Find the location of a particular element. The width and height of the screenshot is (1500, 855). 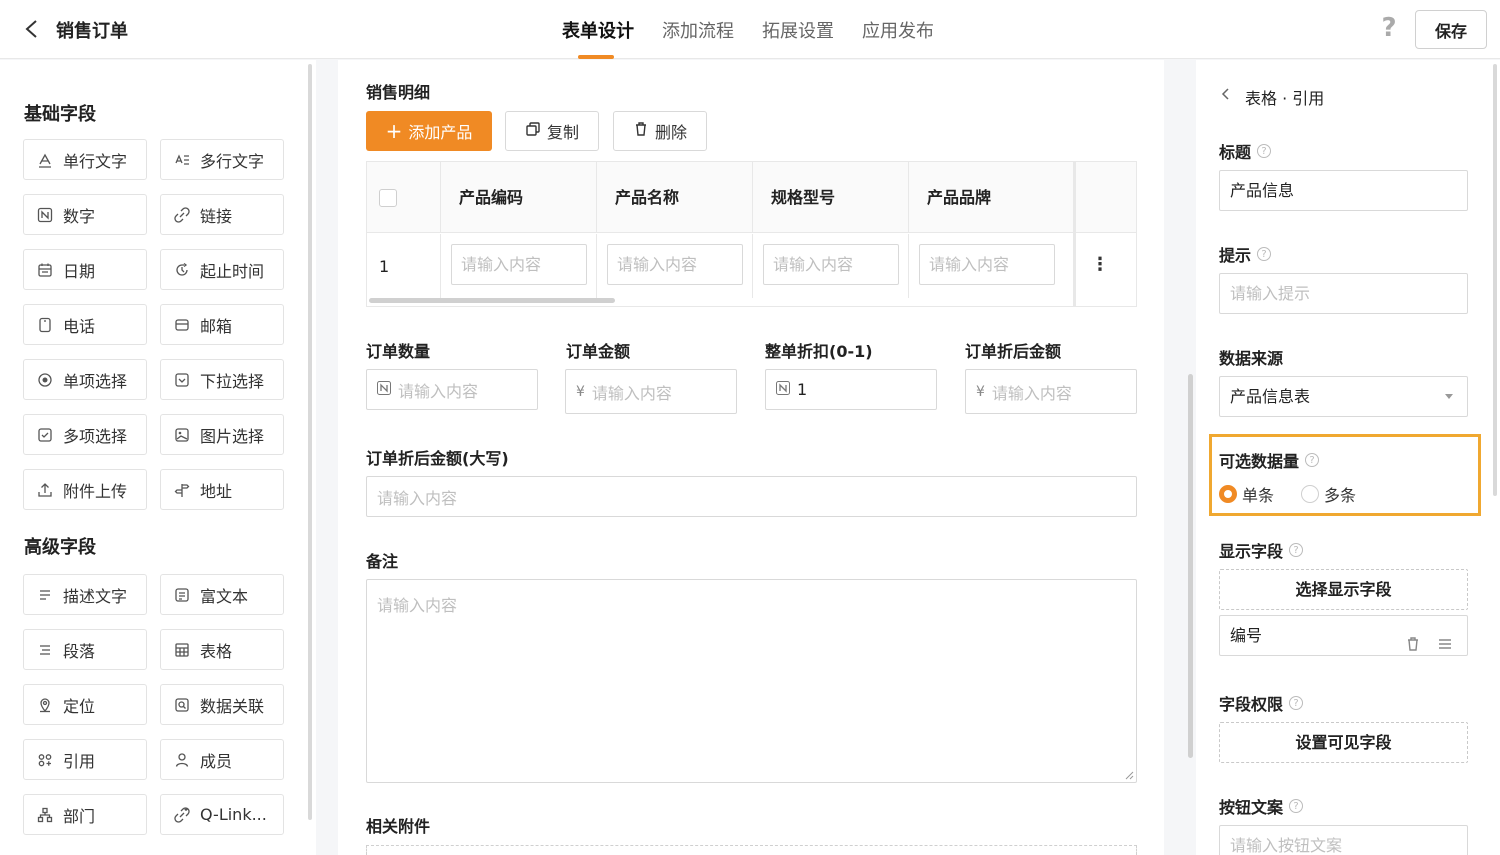

resize-handle-icon is located at coordinates (1129, 775).